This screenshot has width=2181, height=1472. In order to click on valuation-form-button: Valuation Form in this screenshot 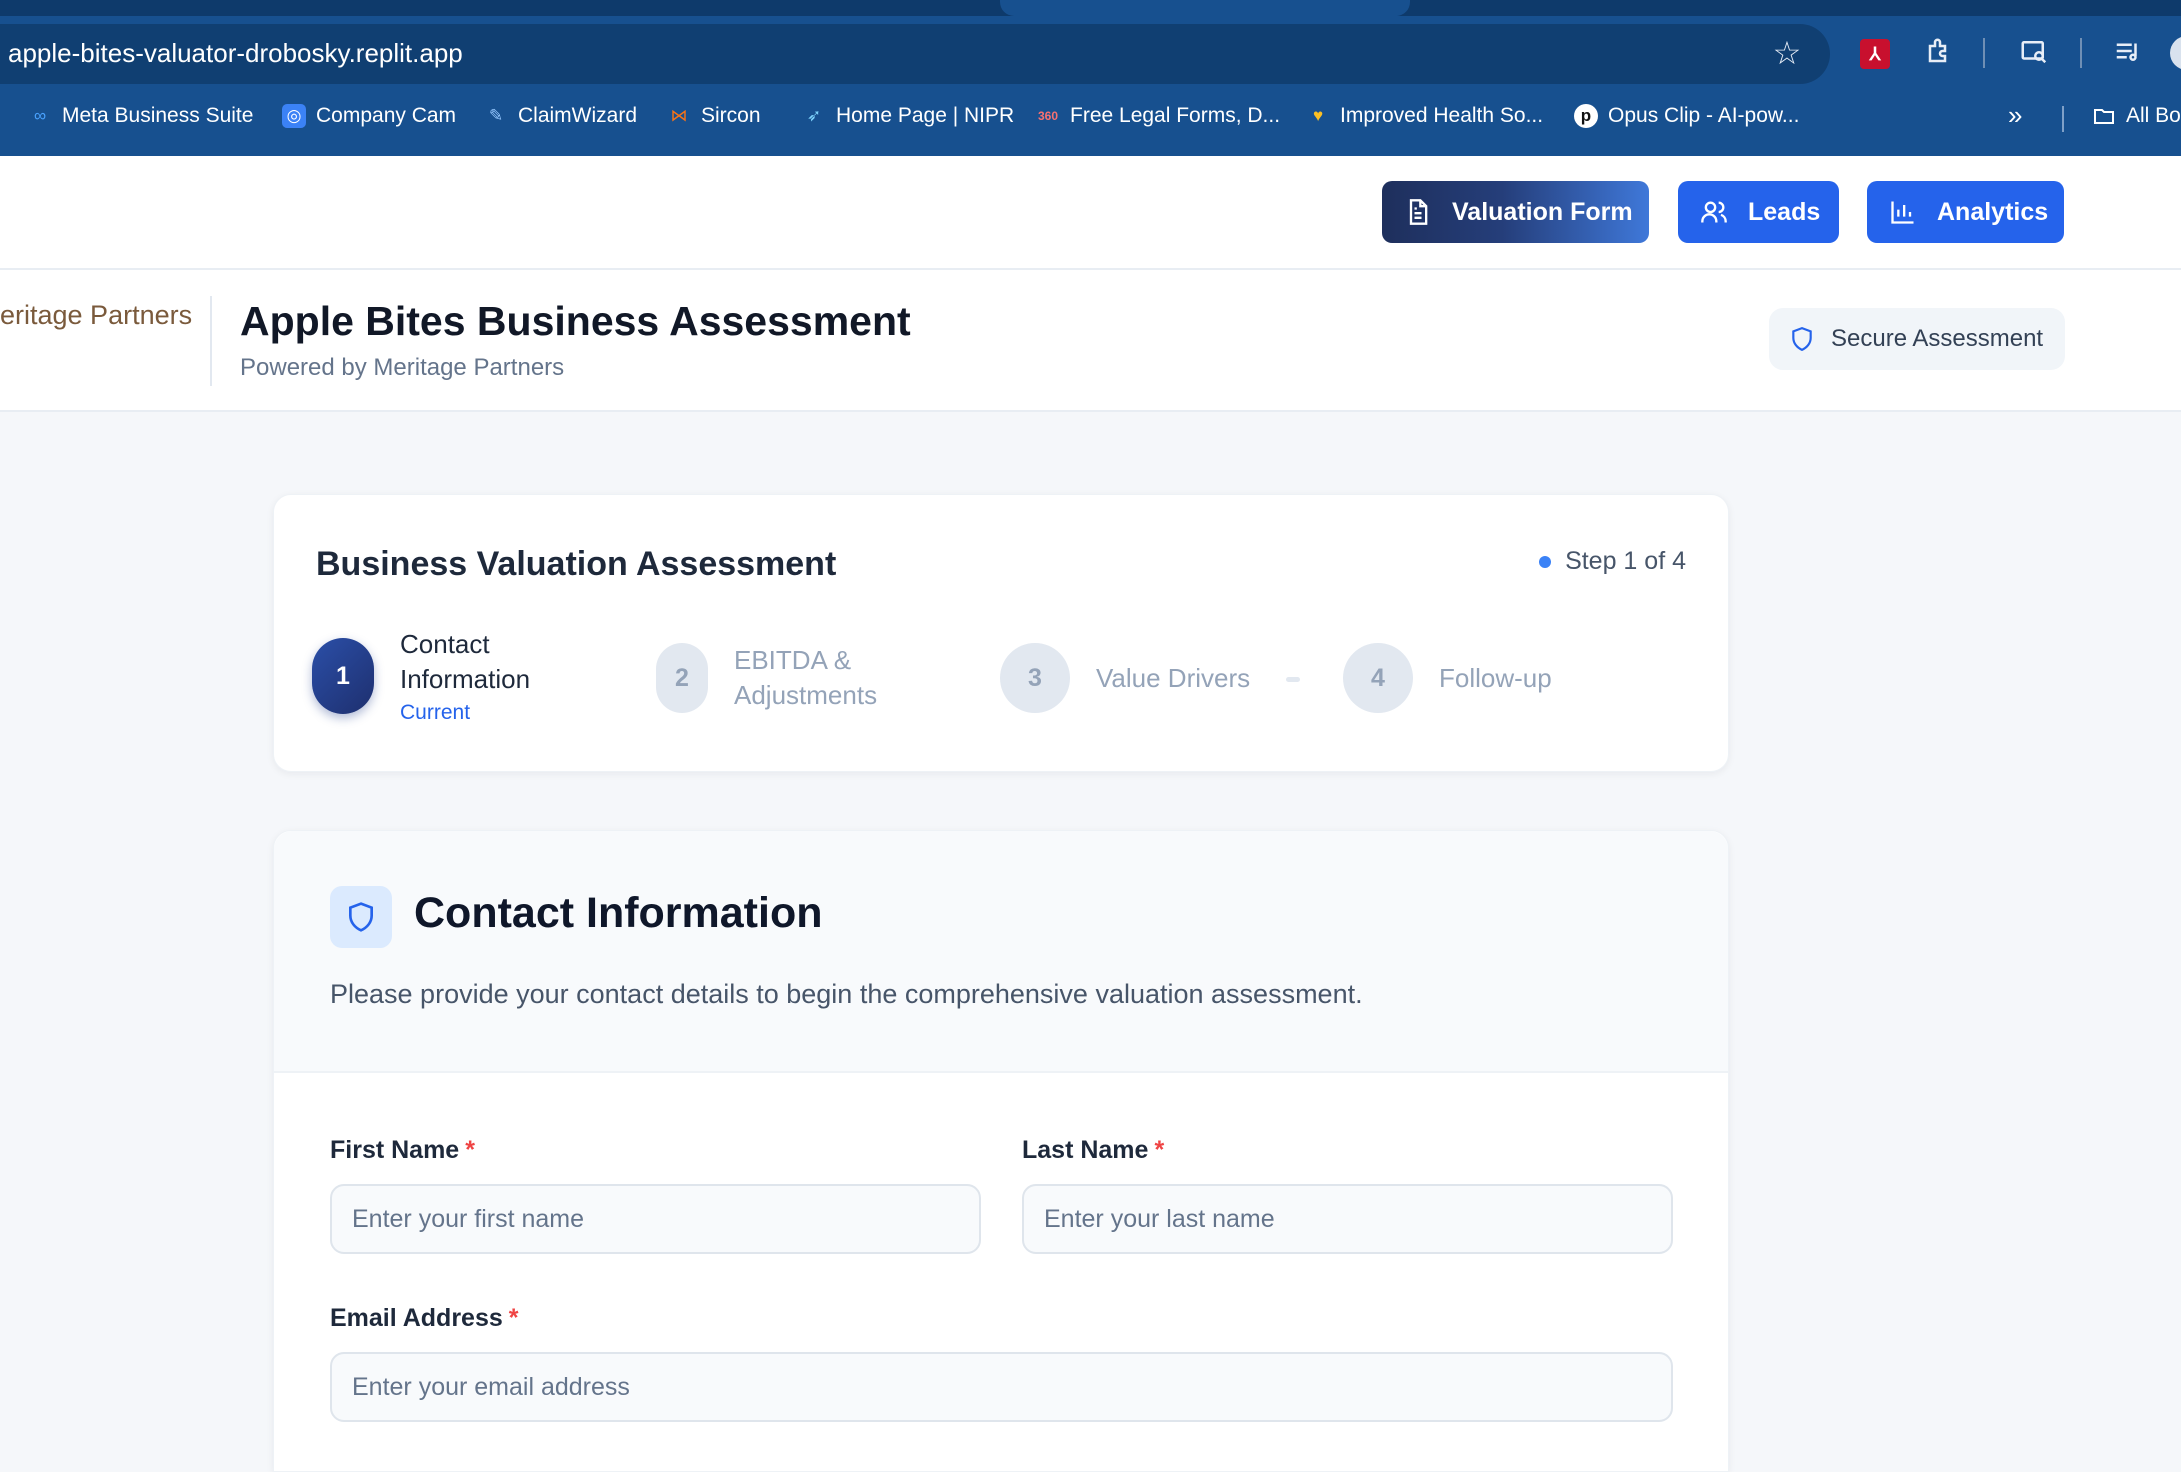, I will do `click(1515, 212)`.